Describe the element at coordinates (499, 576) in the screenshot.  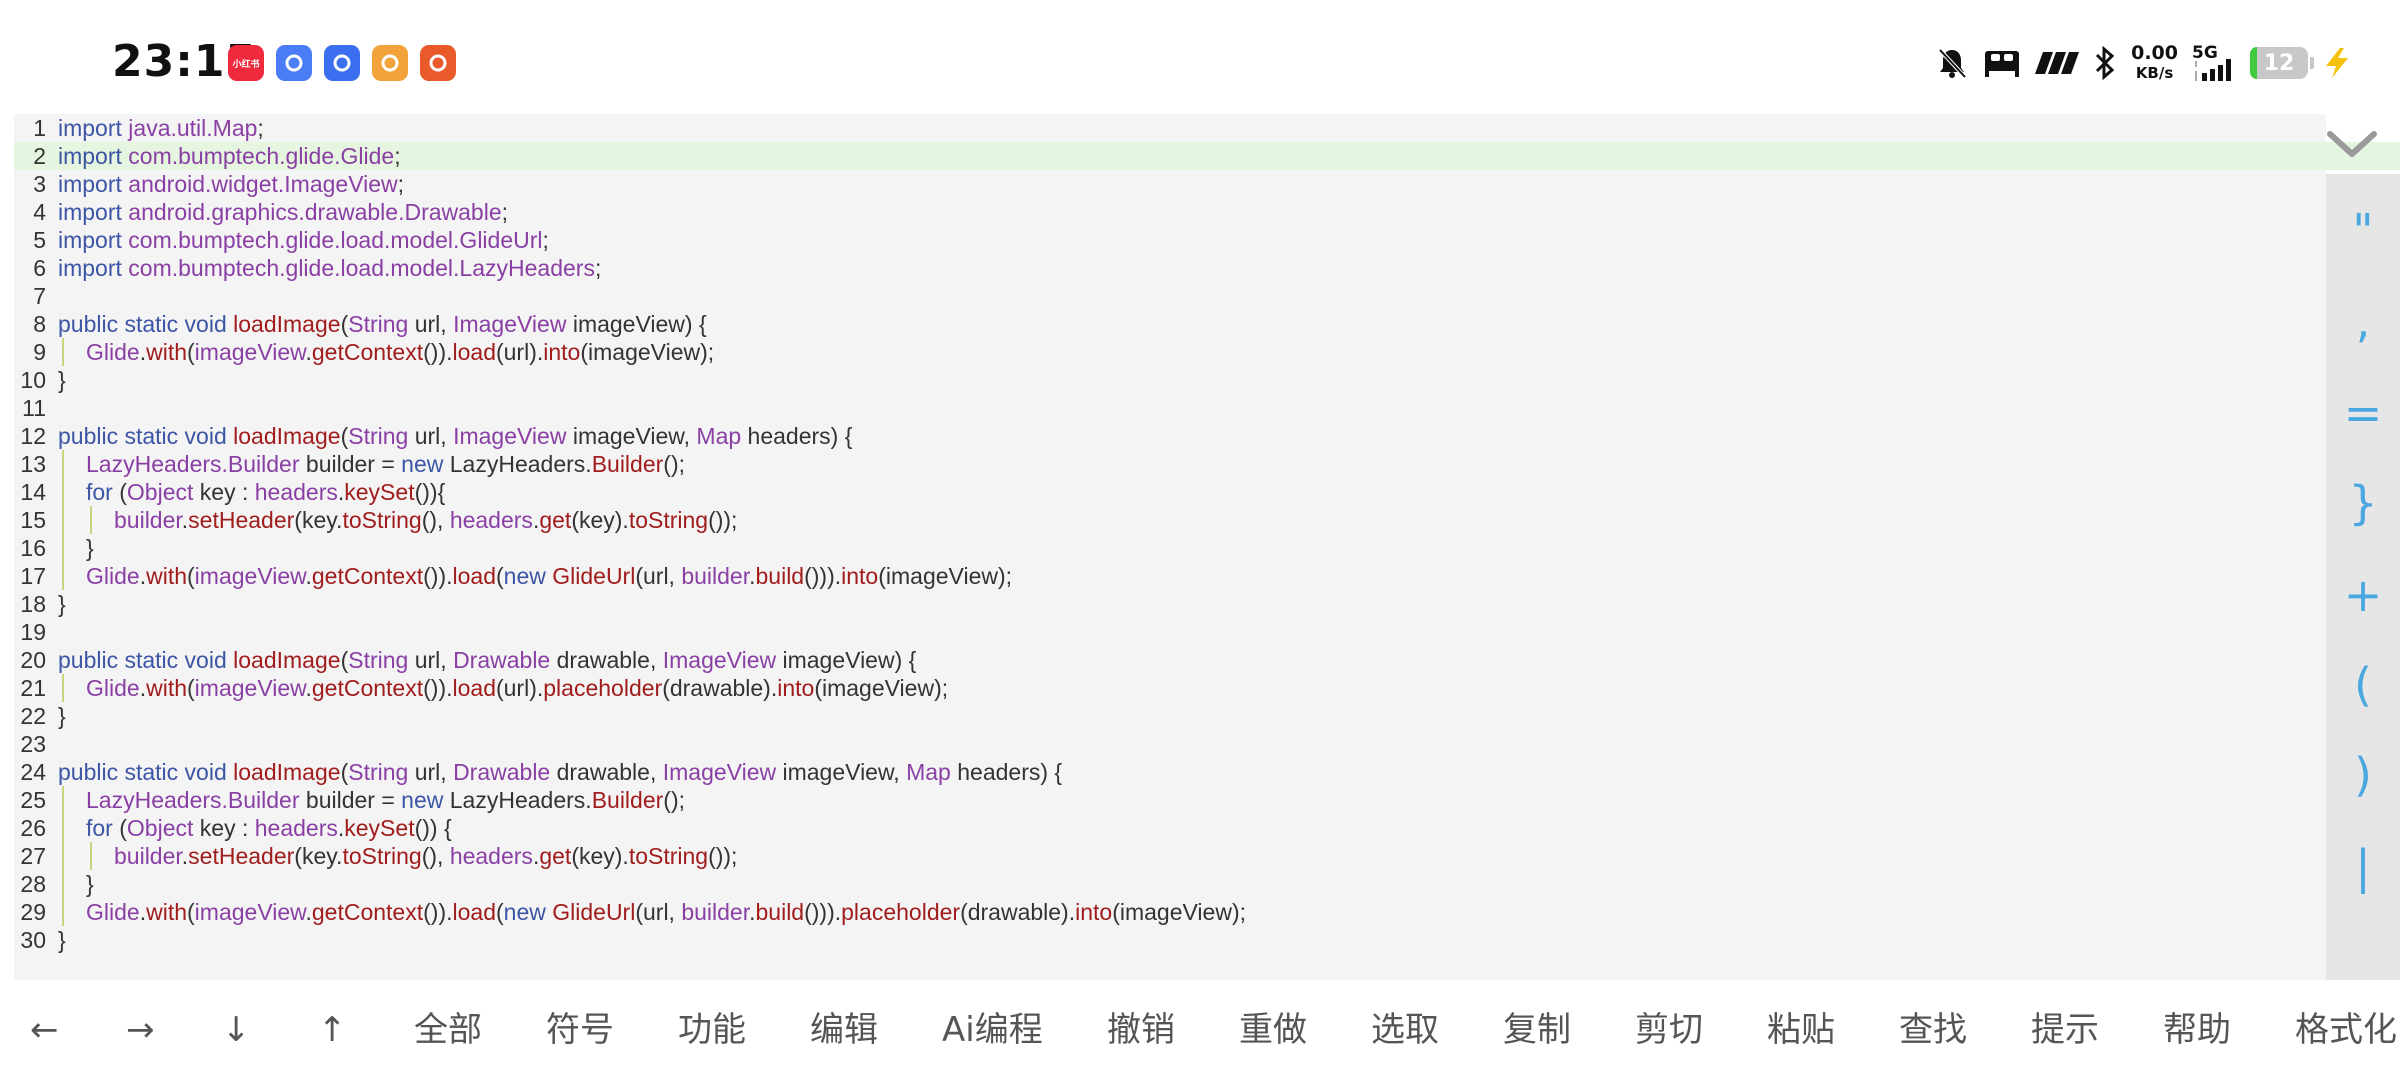
I see `code-token: (` at that location.